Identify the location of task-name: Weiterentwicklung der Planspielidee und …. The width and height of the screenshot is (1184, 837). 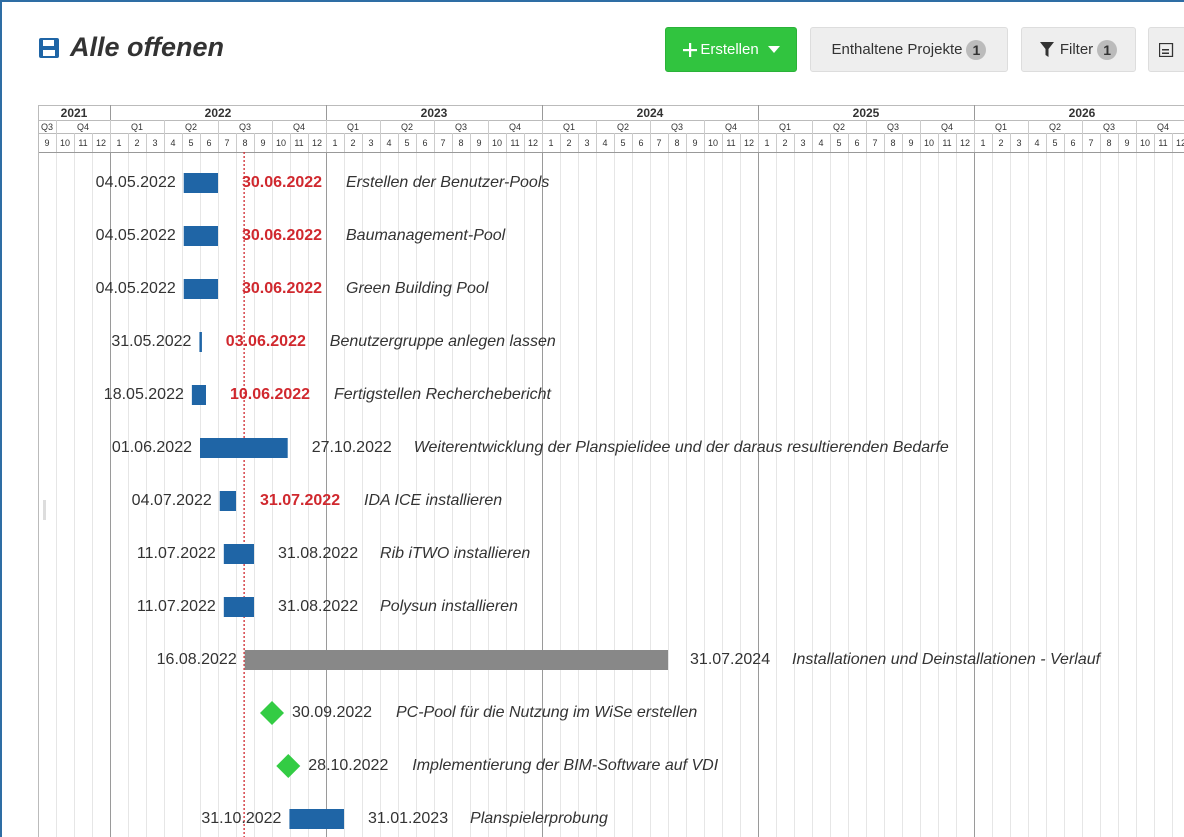
(681, 447).